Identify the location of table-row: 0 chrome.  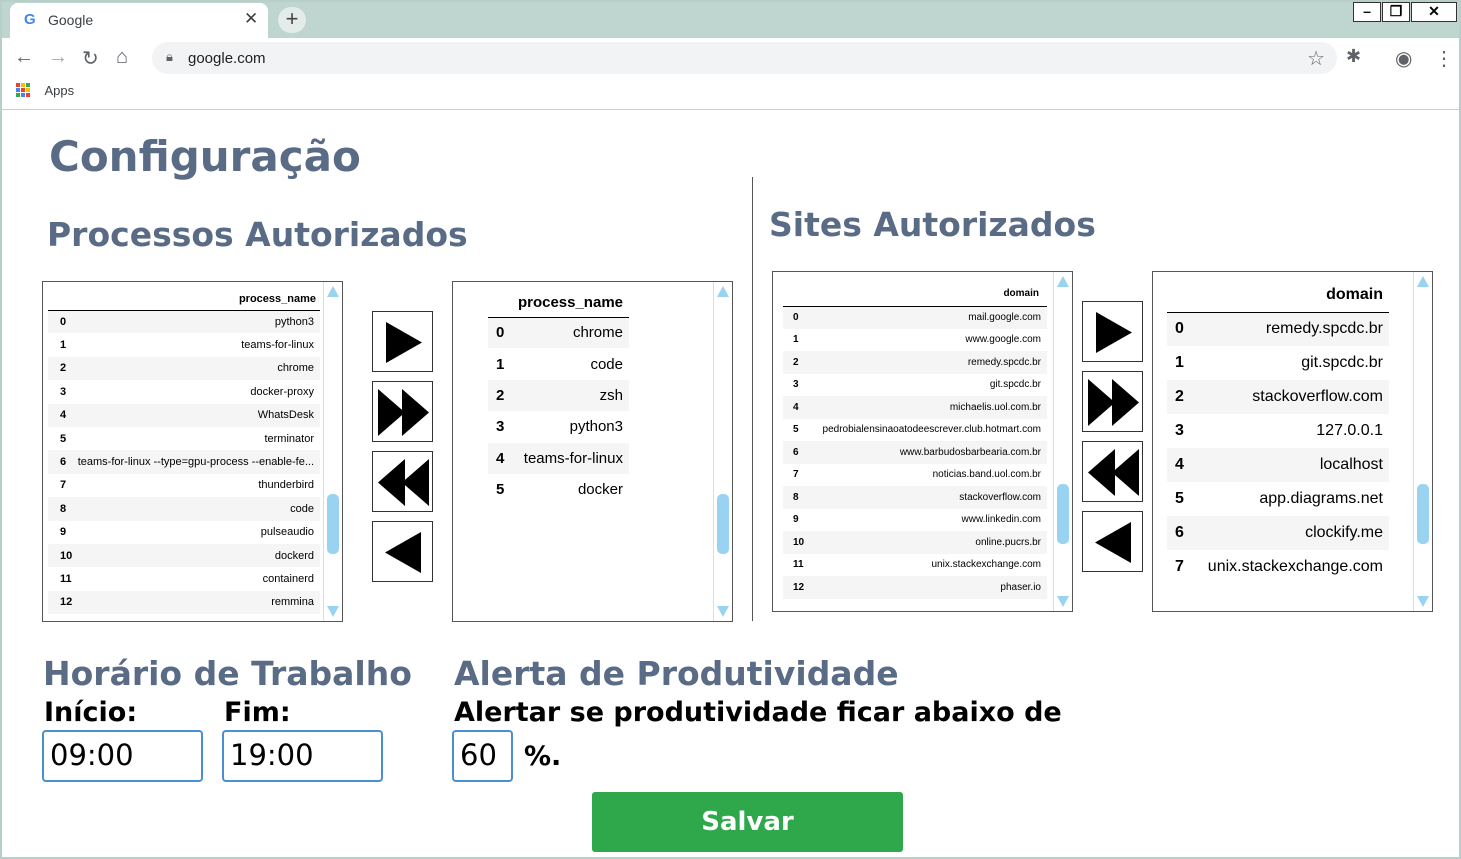
(558, 333).